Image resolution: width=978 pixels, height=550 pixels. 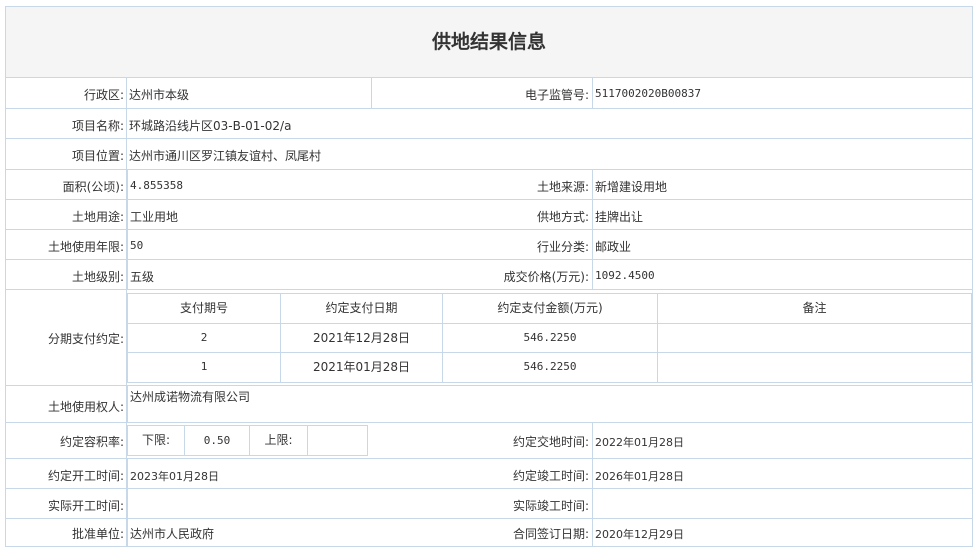 I want to click on installment-row-1-period: 2, so click(x=204, y=338).